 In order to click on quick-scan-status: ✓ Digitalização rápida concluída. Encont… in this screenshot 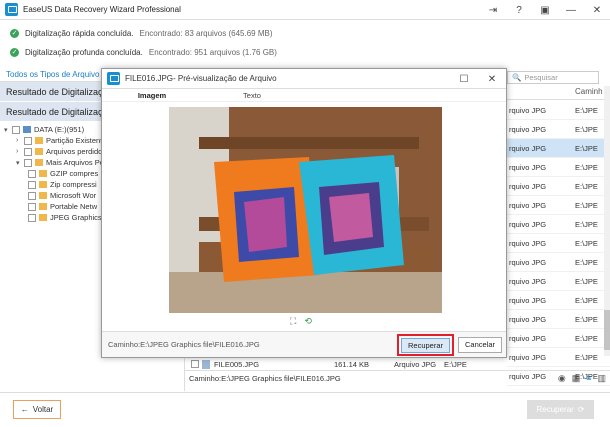, I will do `click(210, 33)`.